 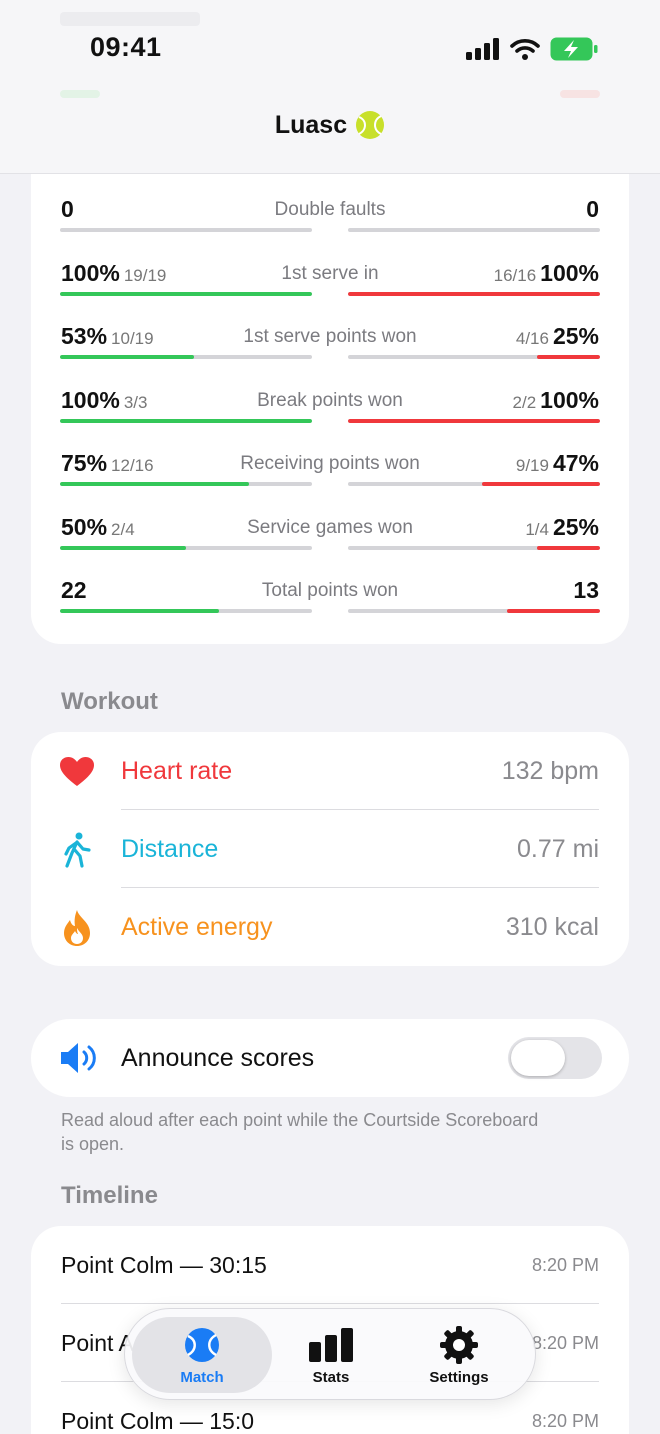 I want to click on workout-row-active-energy: Active energy 310 kcal, so click(x=330, y=927).